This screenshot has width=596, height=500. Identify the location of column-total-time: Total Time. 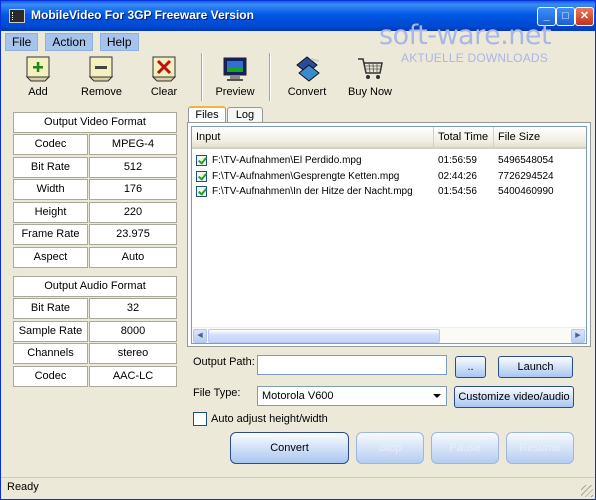
(464, 137).